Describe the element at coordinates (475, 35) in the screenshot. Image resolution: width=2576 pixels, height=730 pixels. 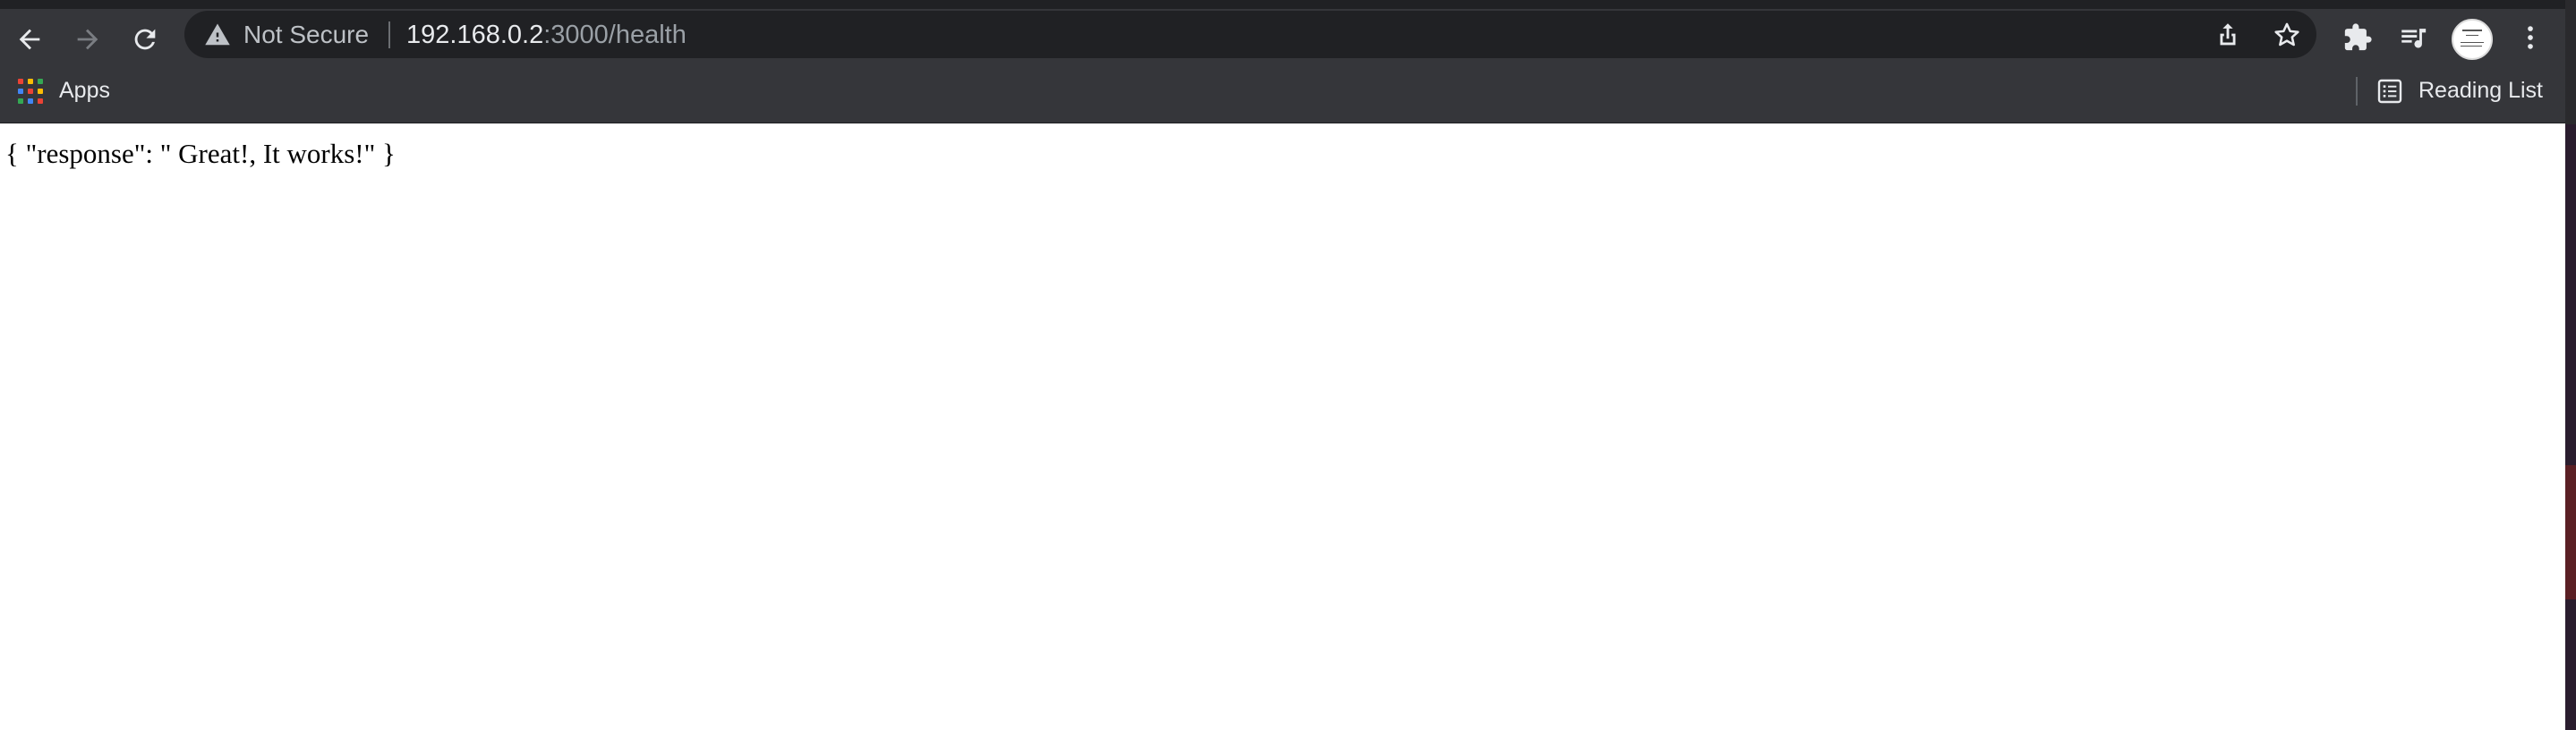
I see `url-host: 192.168.0.2` at that location.